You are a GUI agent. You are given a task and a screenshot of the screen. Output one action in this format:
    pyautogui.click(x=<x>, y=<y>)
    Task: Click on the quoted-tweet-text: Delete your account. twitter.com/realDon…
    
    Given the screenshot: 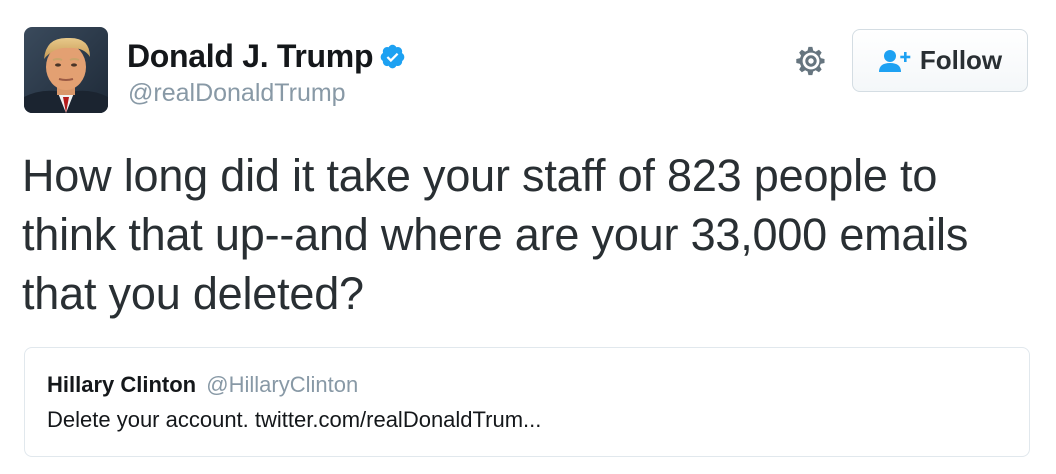 What is the action you would take?
    pyautogui.click(x=294, y=419)
    